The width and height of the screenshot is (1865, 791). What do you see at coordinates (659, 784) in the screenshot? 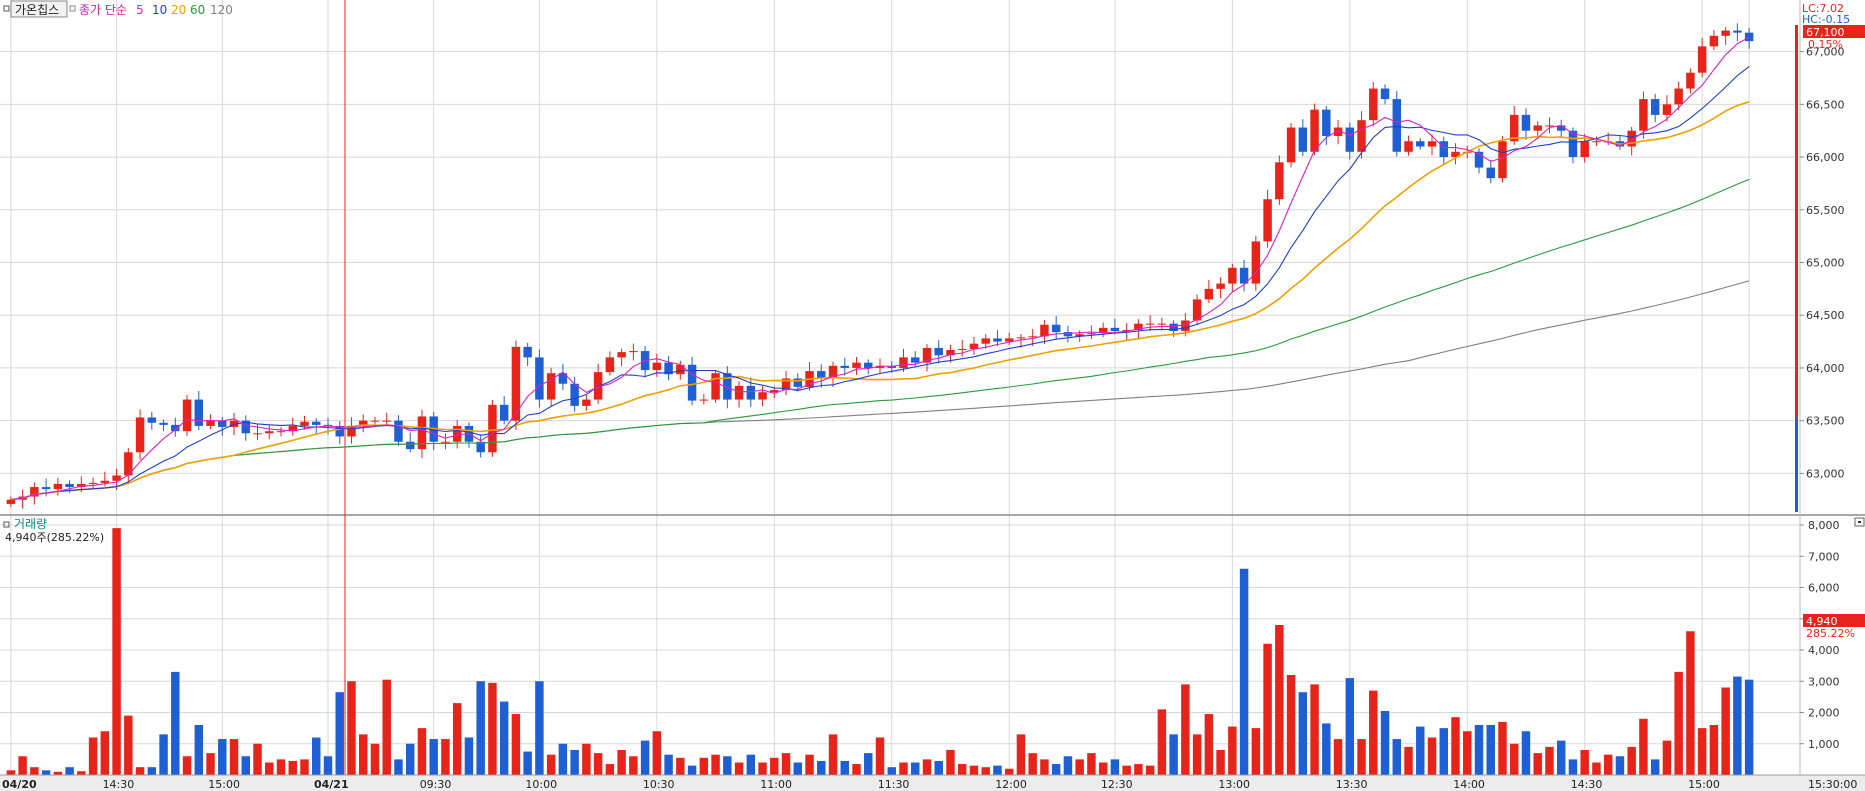
I see `time-label: 10:30` at bounding box center [659, 784].